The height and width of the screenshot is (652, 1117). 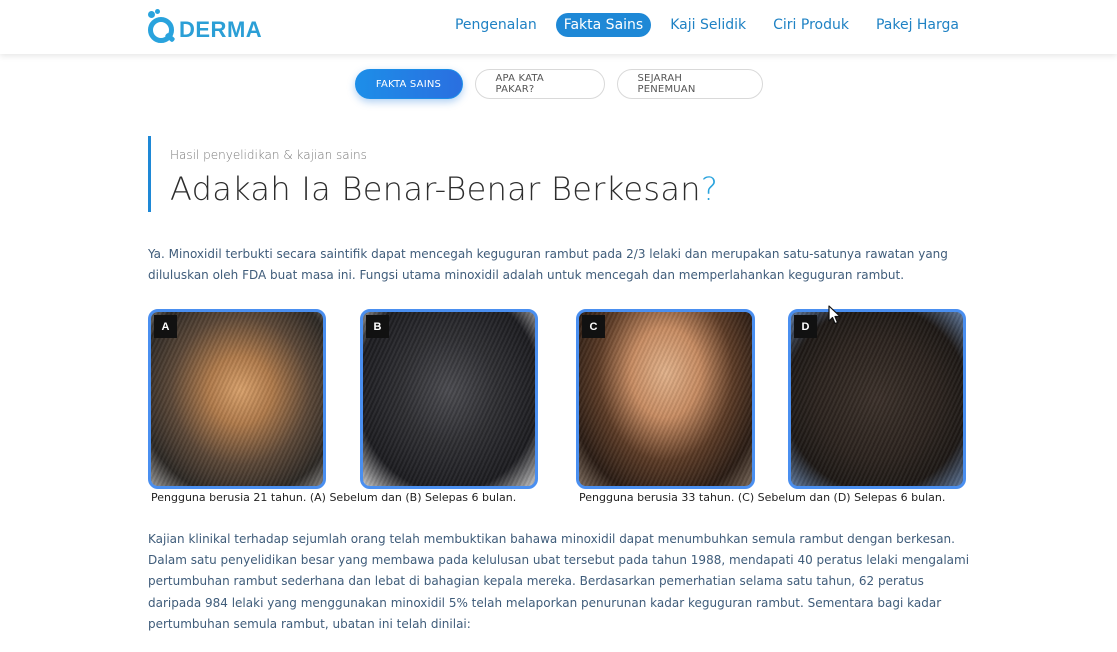 I want to click on section-title: Adakah Ia Benar-Benar Berkesan?, so click(x=444, y=189).